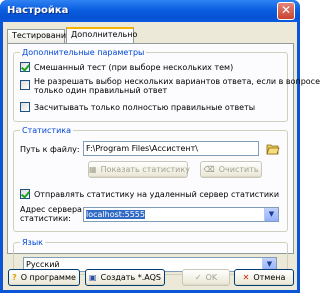 The height and width of the screenshot is (293, 320). What do you see at coordinates (43, 264) in the screenshot?
I see `language-selected-value: Русский` at bounding box center [43, 264].